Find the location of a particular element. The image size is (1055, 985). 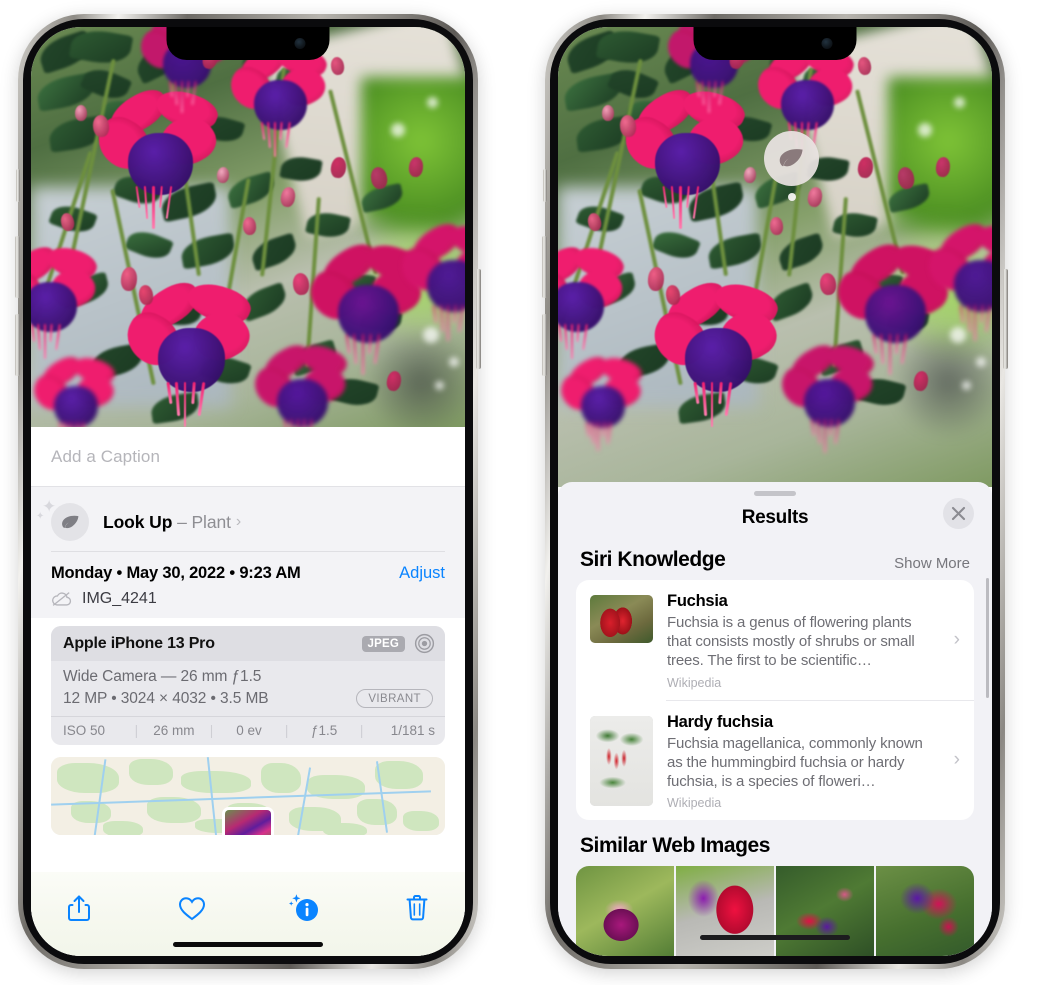

results-header: Results is located at coordinates (775, 518).